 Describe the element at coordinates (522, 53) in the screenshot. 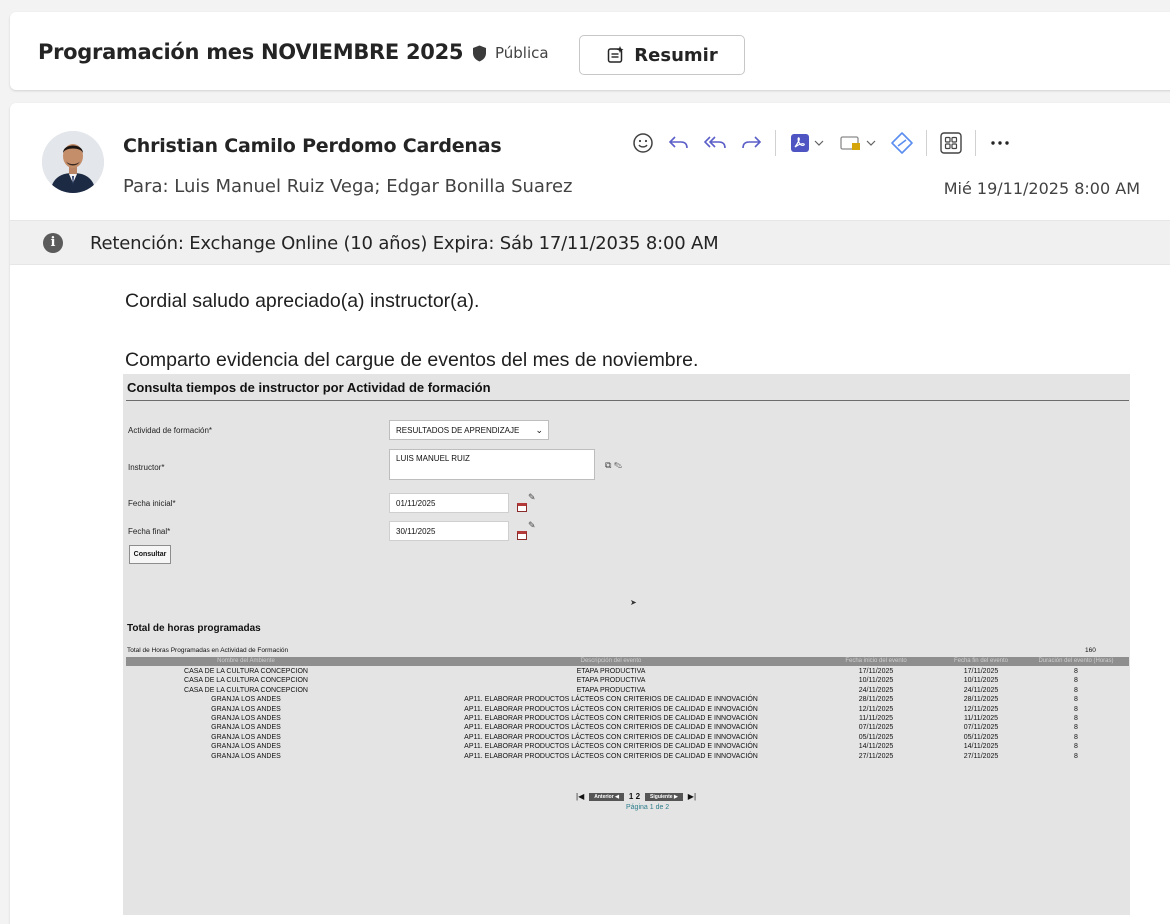

I see `sensitivity-label: Pública` at that location.